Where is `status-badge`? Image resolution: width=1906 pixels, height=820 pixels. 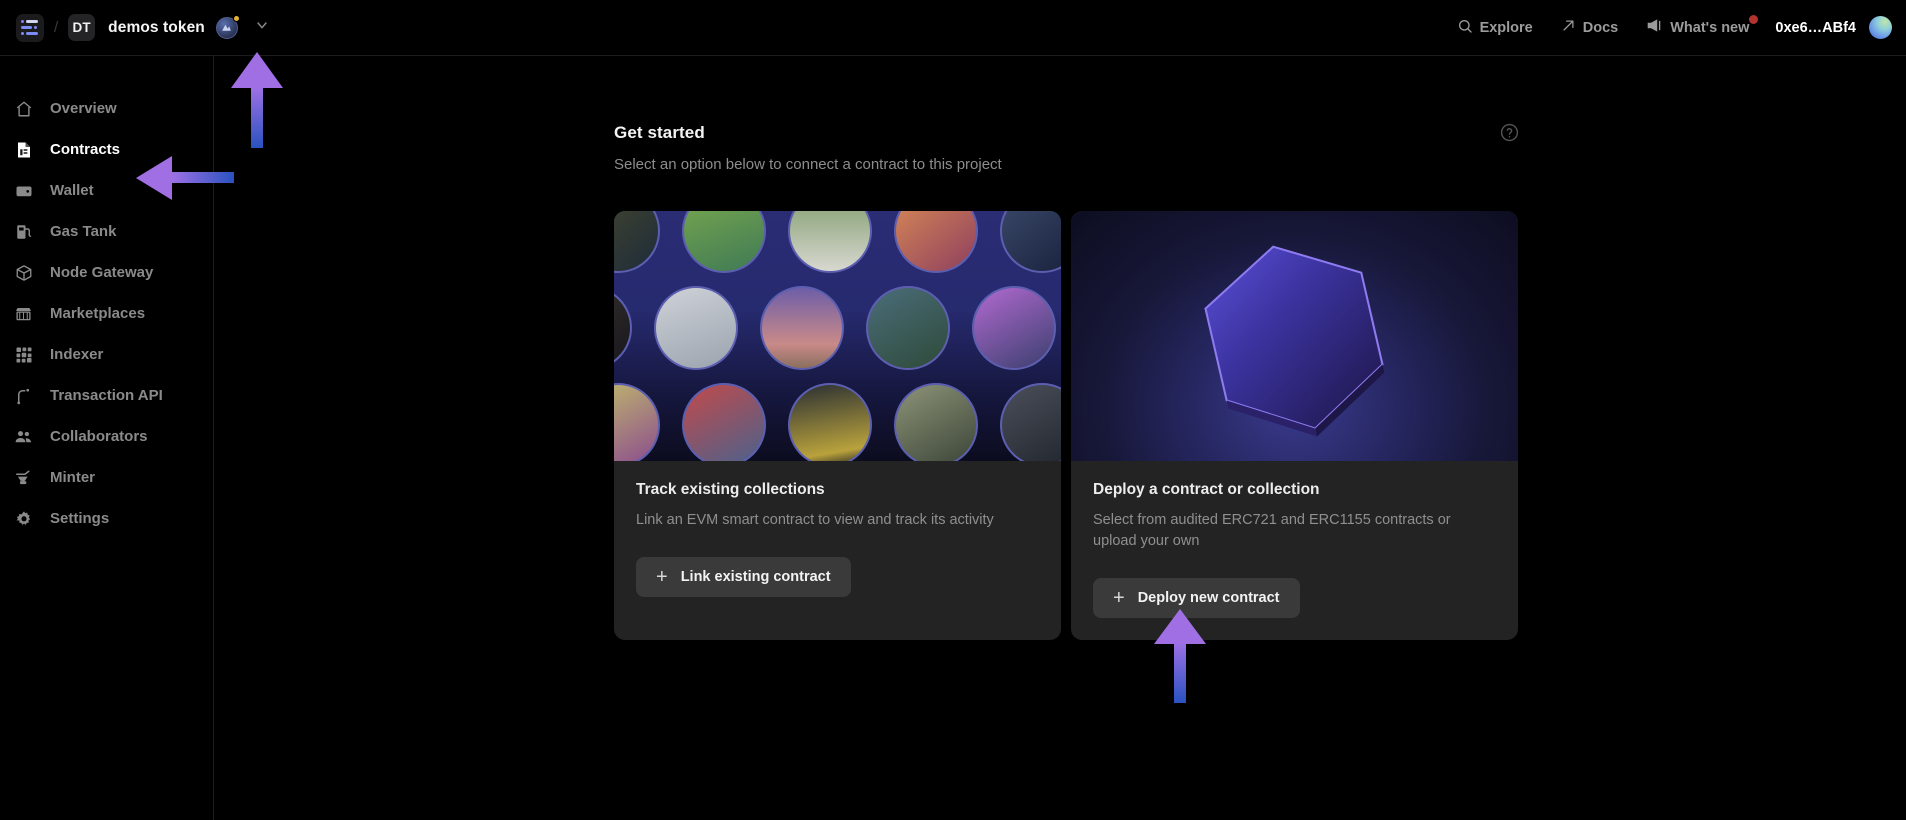 status-badge is located at coordinates (1754, 19).